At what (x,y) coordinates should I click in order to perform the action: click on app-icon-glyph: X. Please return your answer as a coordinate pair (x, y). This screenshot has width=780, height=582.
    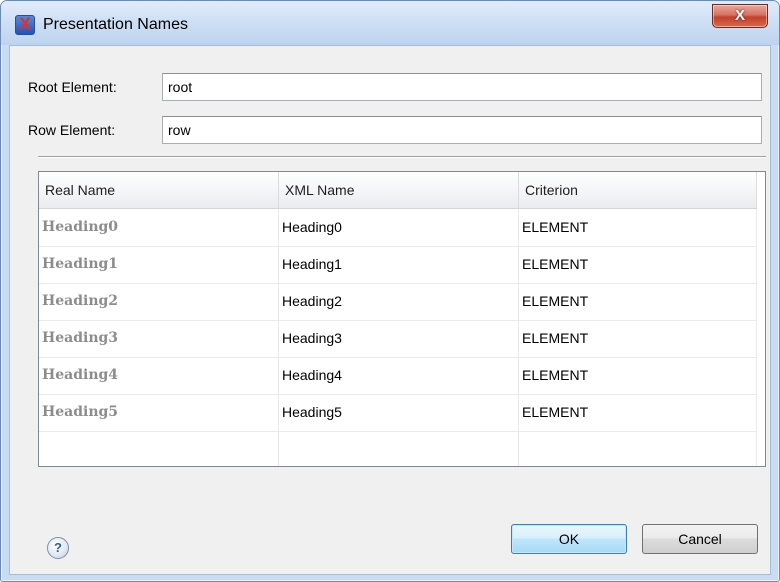
    Looking at the image, I should click on (25, 23).